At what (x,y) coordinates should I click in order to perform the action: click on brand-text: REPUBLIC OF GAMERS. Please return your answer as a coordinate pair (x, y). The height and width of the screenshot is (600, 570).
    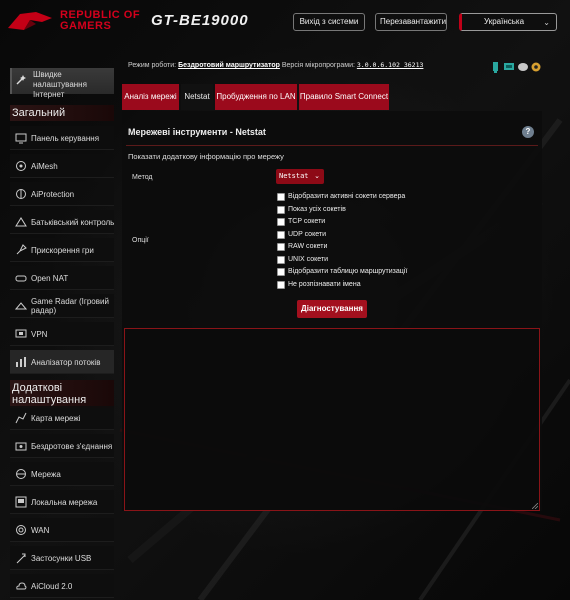
    Looking at the image, I should click on (100, 21).